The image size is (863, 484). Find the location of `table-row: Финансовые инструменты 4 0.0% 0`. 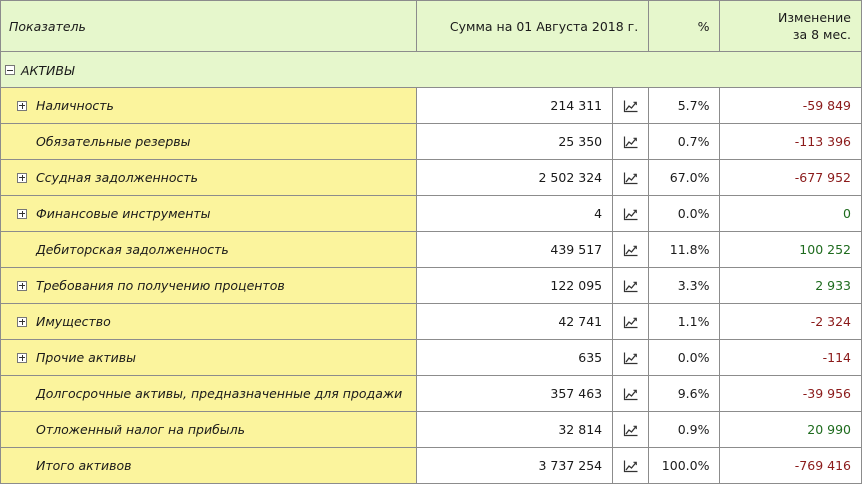

table-row: Финансовые инструменты 4 0.0% 0 is located at coordinates (431, 213).